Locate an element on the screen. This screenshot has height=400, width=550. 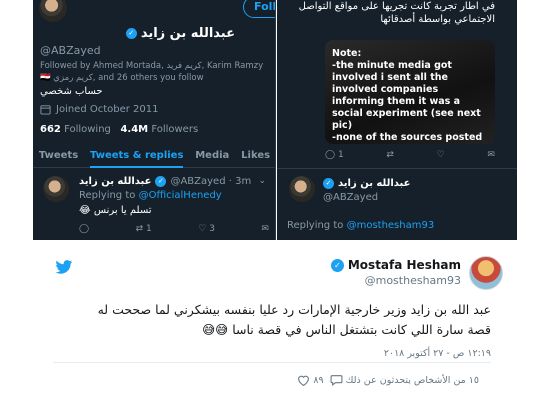
tab-likes: Likes is located at coordinates (255, 158).